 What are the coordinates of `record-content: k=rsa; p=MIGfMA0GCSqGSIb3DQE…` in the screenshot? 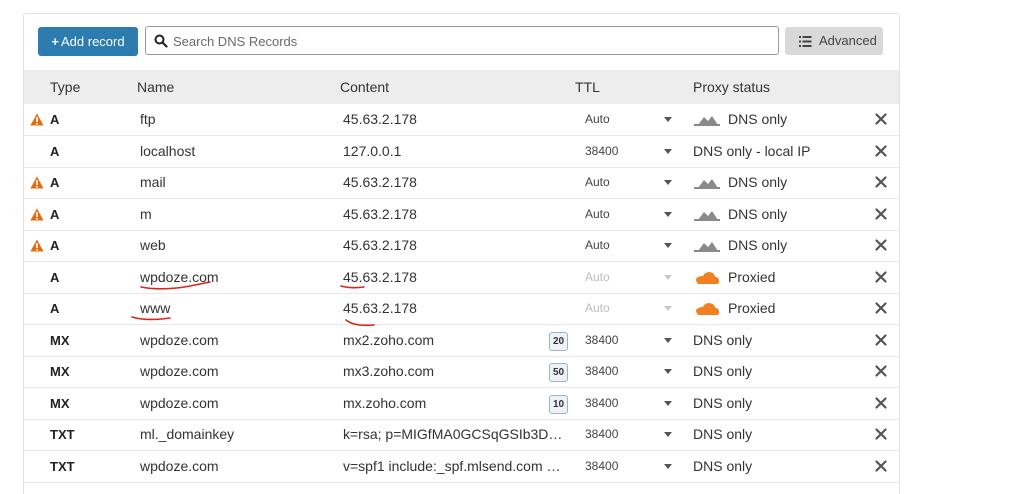 It's located at (455, 434).